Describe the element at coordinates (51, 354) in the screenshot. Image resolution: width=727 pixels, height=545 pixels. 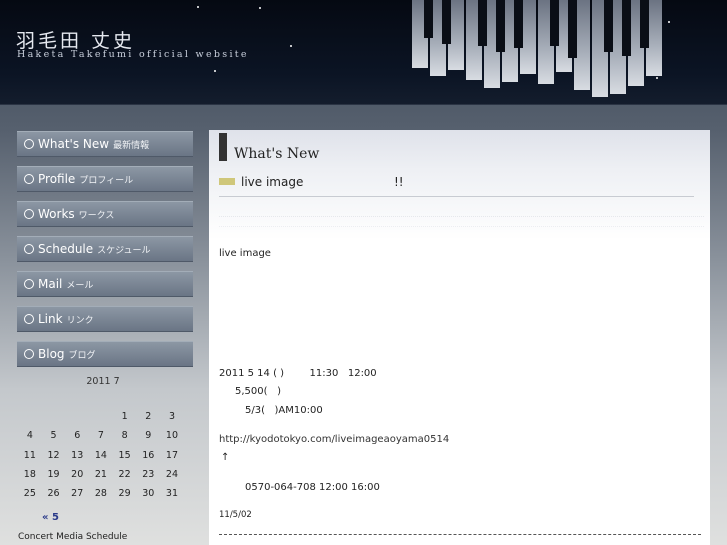
I see `nav-label-en: Blog` at that location.